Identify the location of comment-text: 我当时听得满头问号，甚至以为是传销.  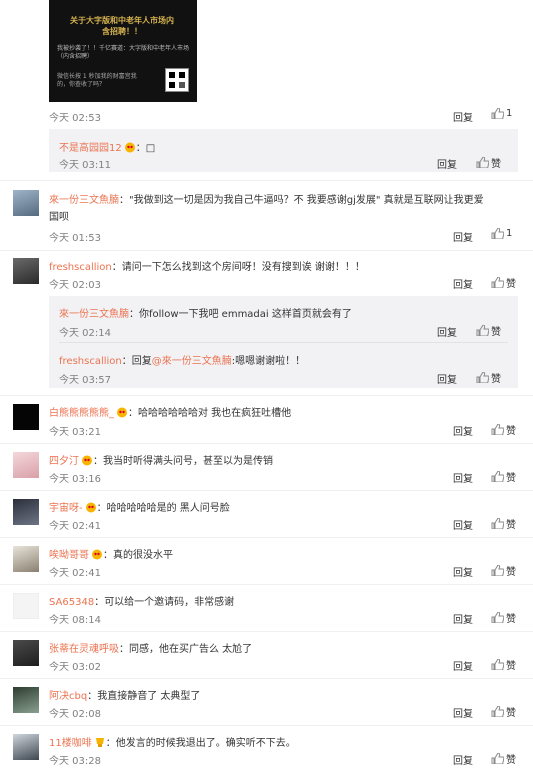
(188, 461).